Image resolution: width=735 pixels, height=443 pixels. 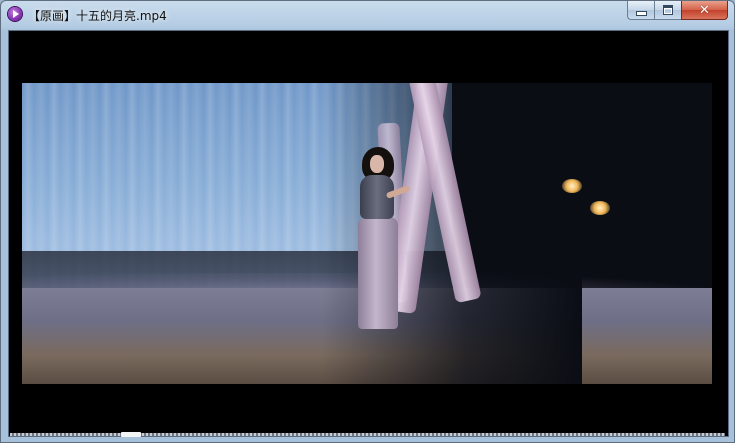 I want to click on media-player-play-icon, so click(x=15, y=14).